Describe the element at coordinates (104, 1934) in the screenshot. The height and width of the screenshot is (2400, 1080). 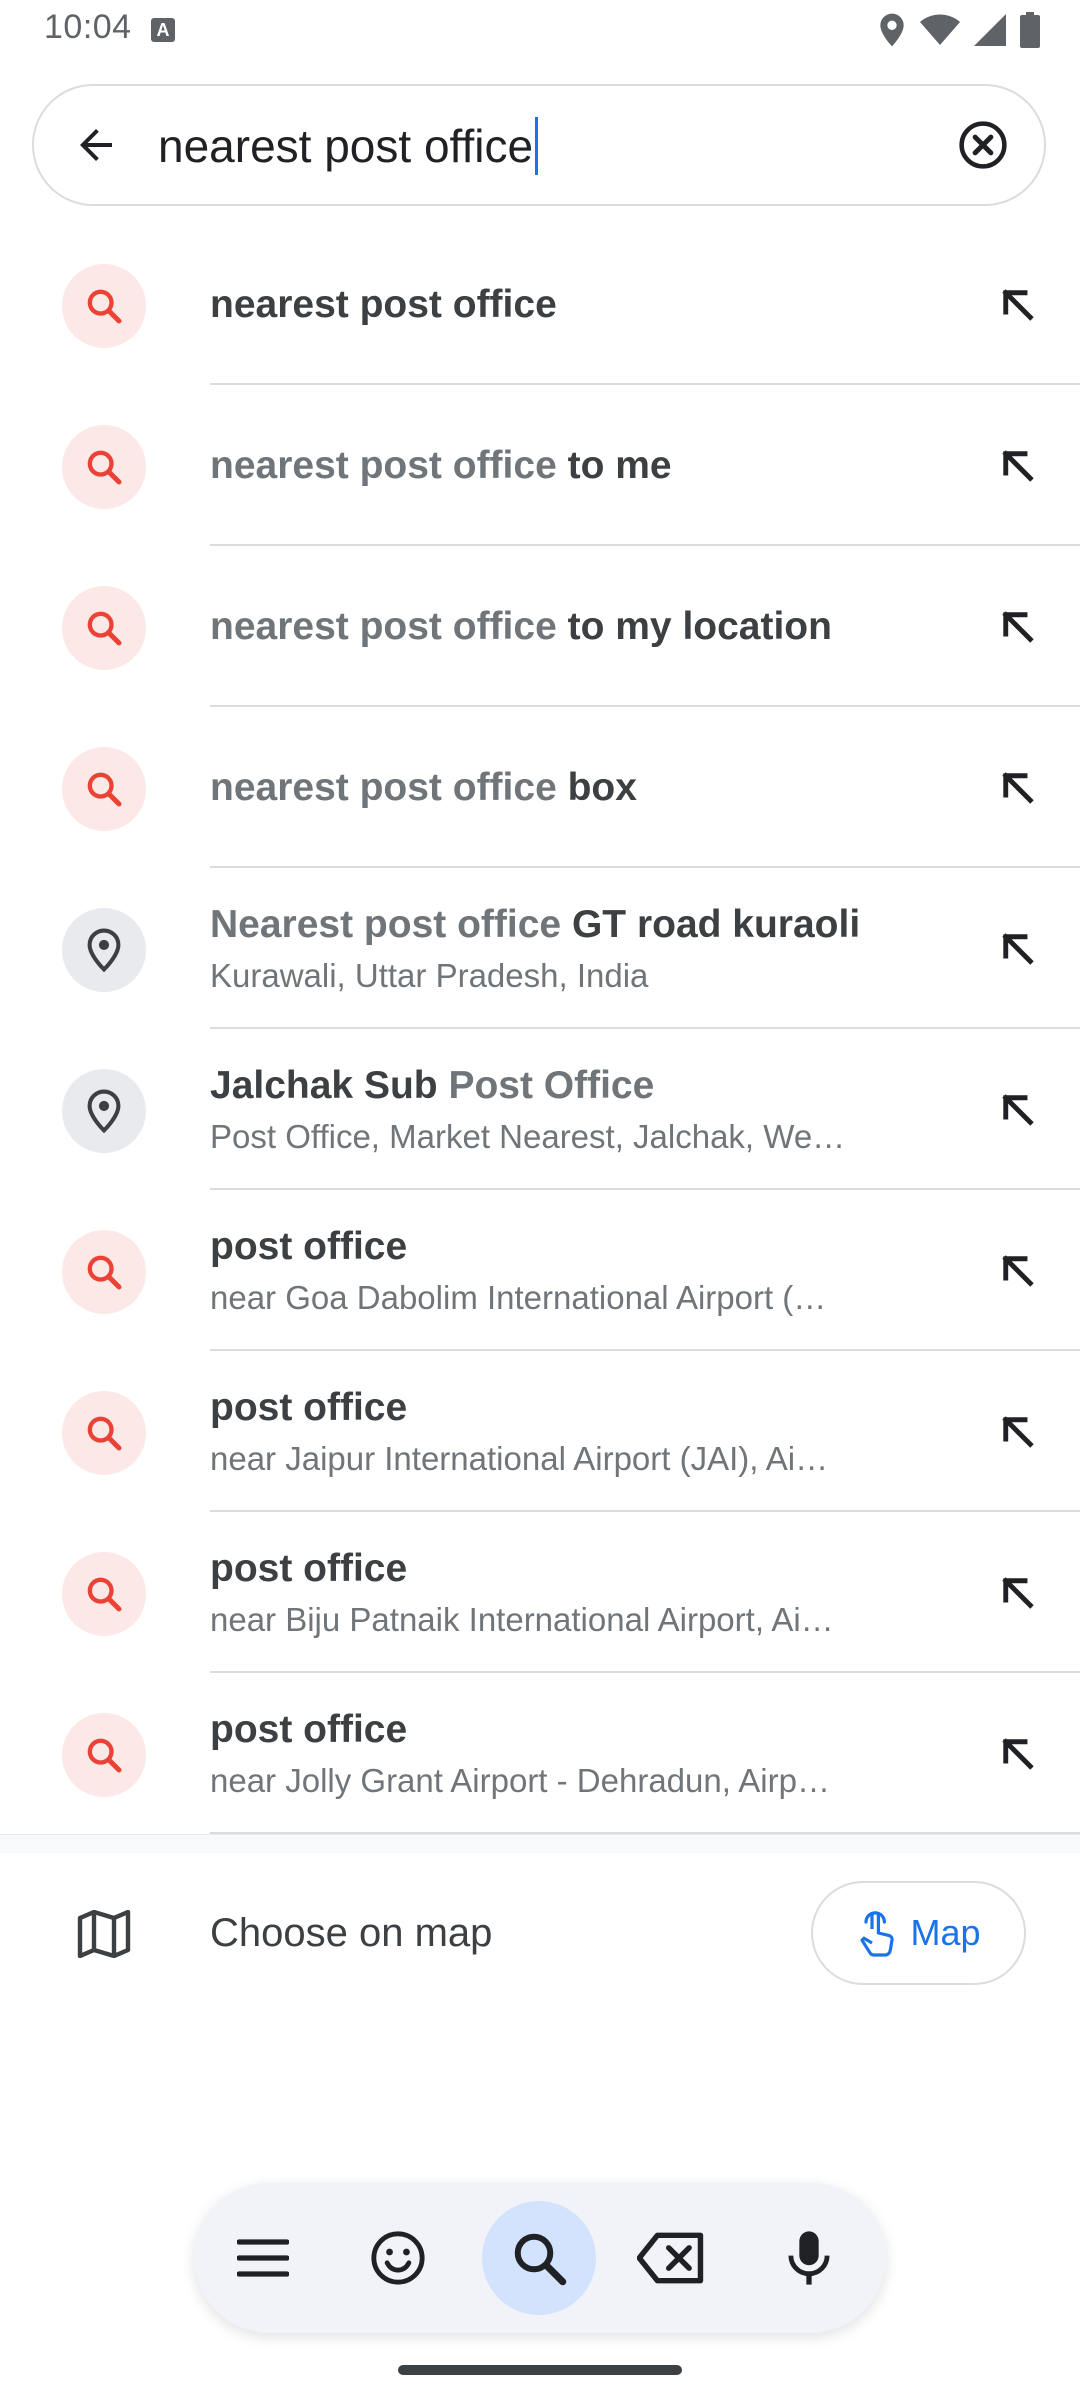
I see `map-outline-icon` at that location.